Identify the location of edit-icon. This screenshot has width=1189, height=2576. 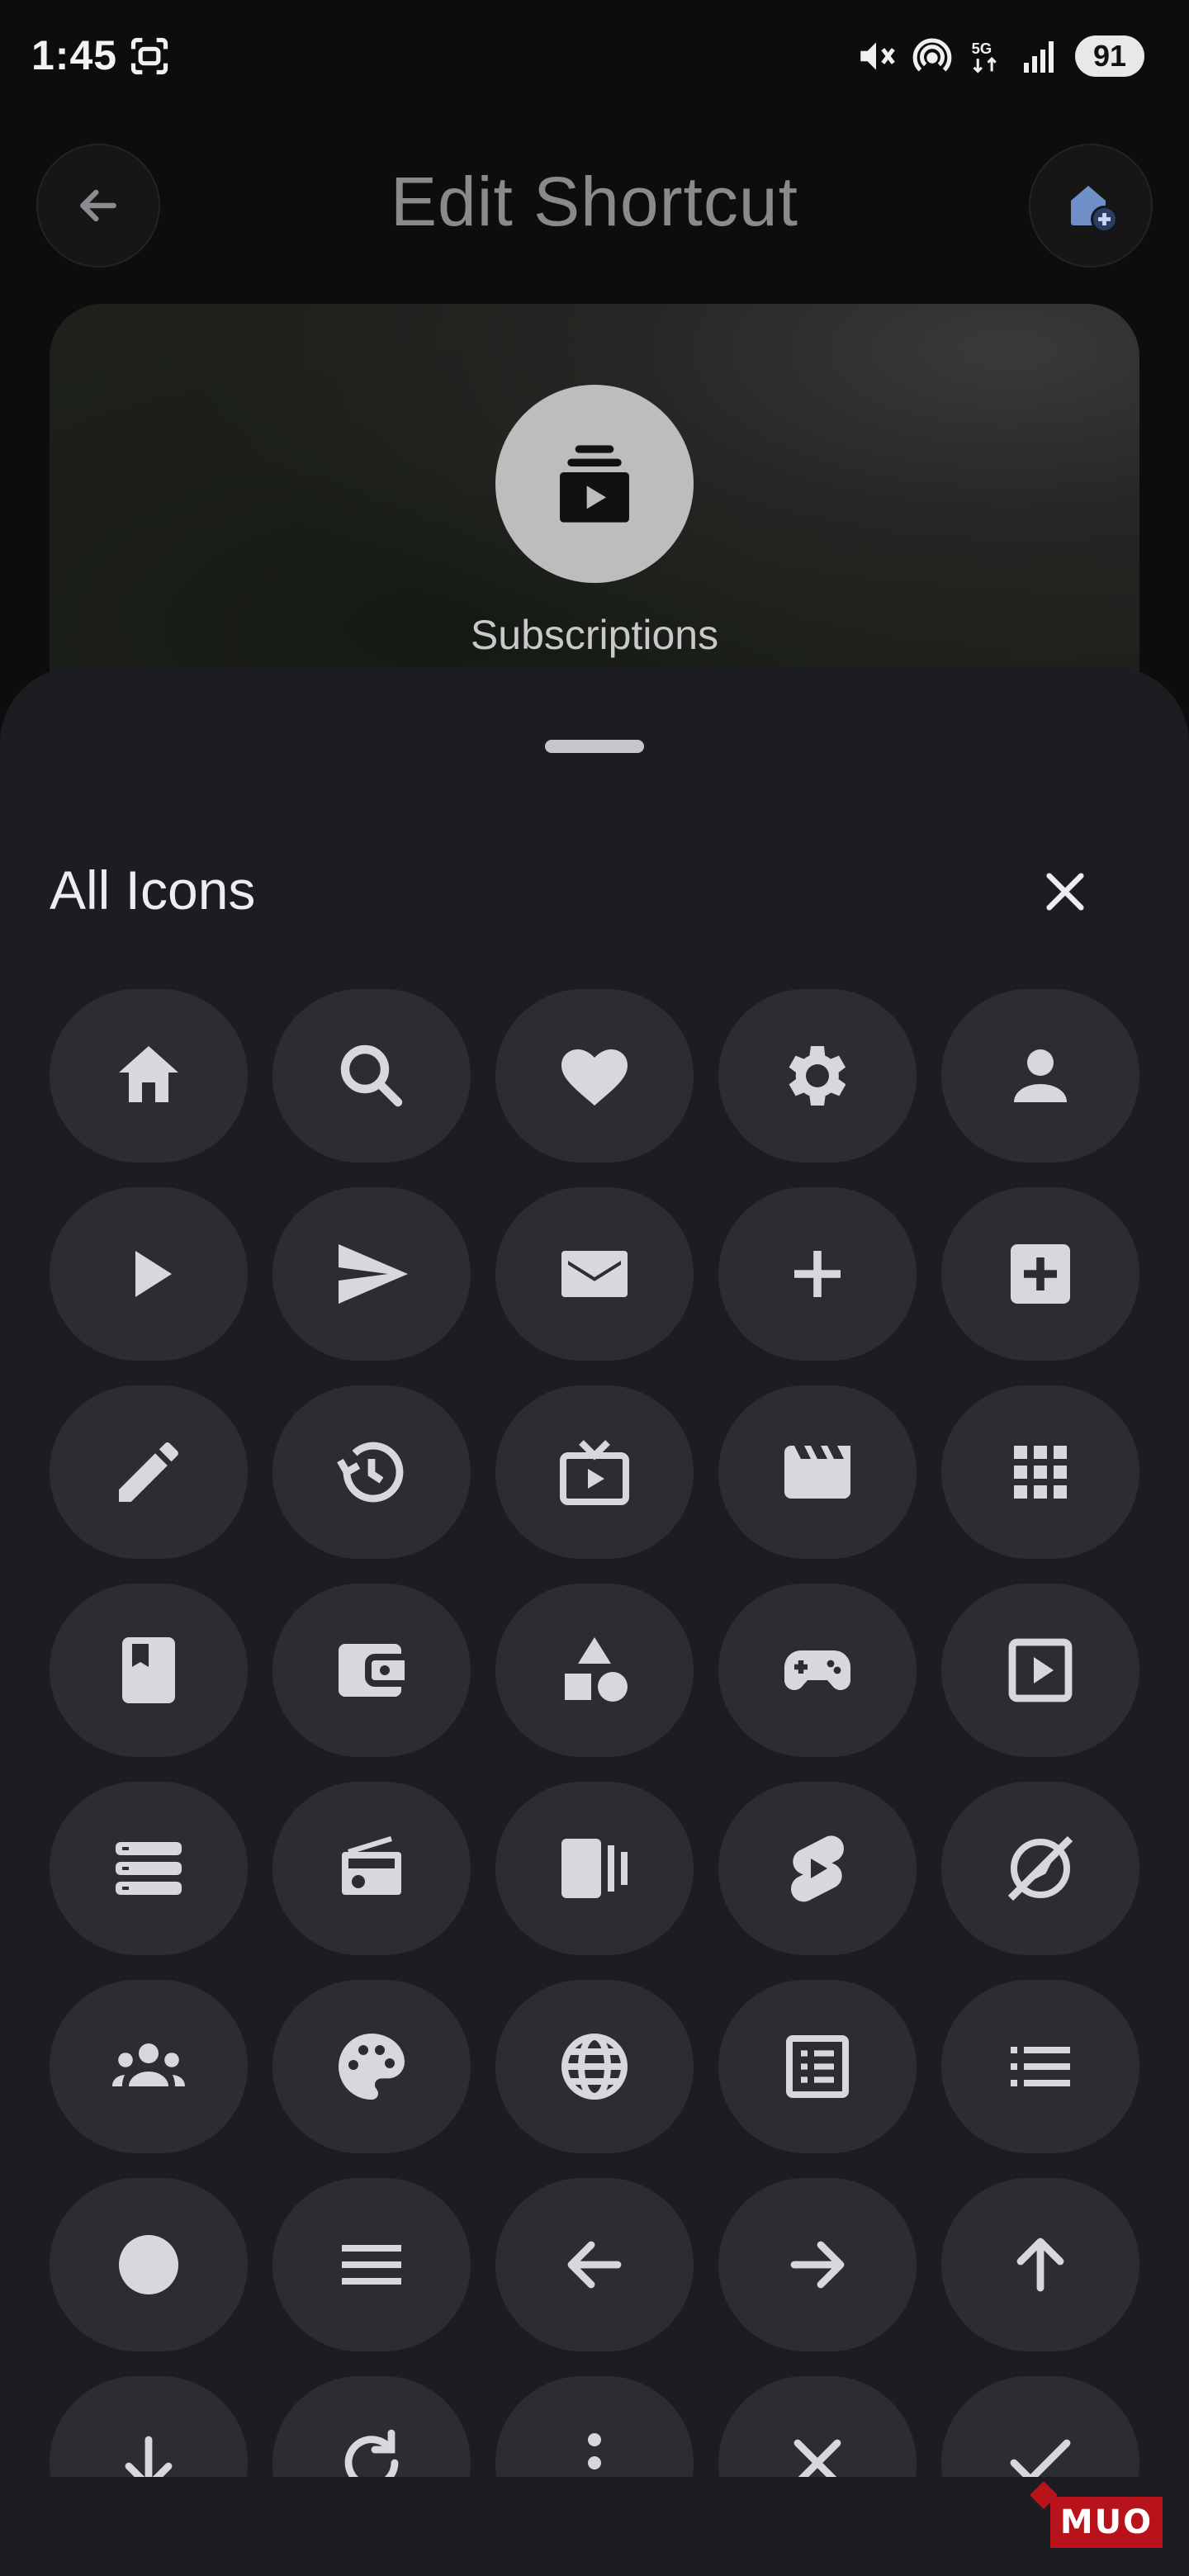
(148, 1472).